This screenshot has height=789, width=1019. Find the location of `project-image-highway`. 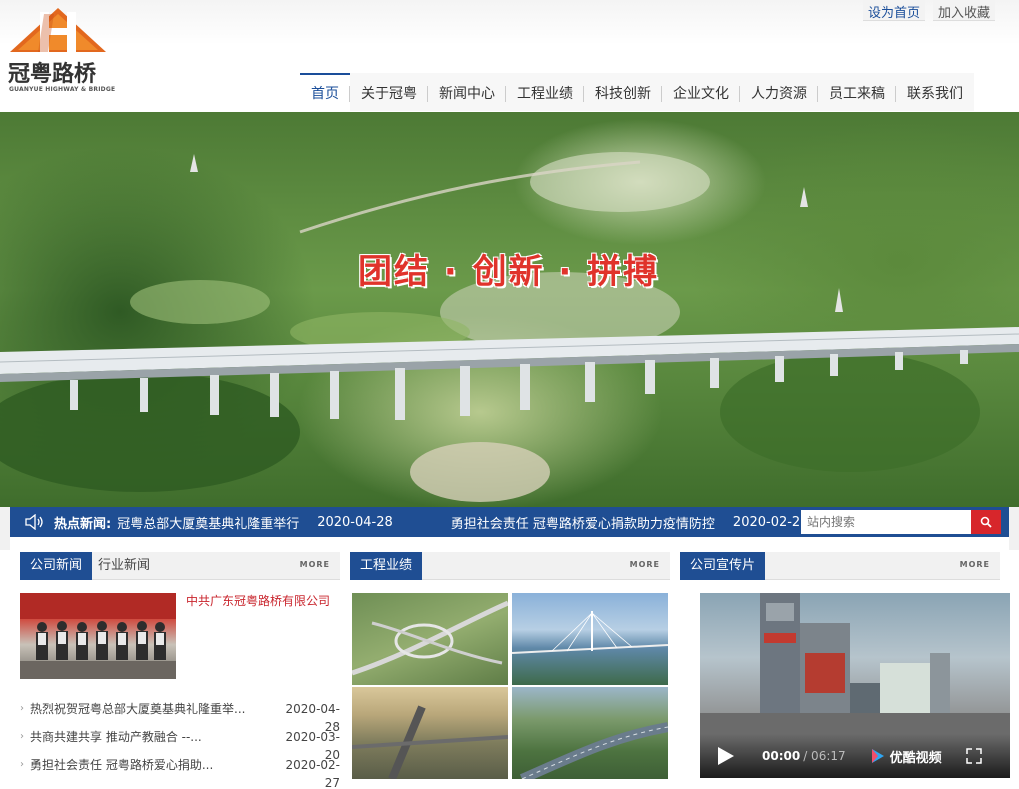

project-image-highway is located at coordinates (430, 733).